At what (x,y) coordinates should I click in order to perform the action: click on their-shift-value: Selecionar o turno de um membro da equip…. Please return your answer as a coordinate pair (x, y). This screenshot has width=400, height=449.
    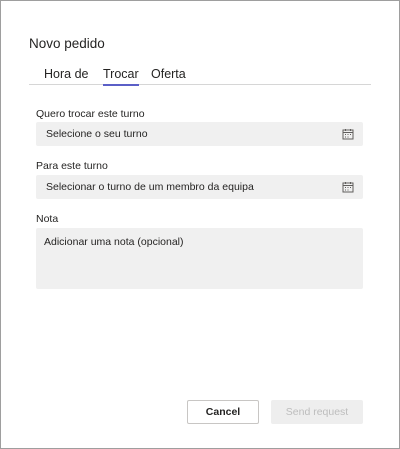
    Looking at the image, I should click on (150, 187).